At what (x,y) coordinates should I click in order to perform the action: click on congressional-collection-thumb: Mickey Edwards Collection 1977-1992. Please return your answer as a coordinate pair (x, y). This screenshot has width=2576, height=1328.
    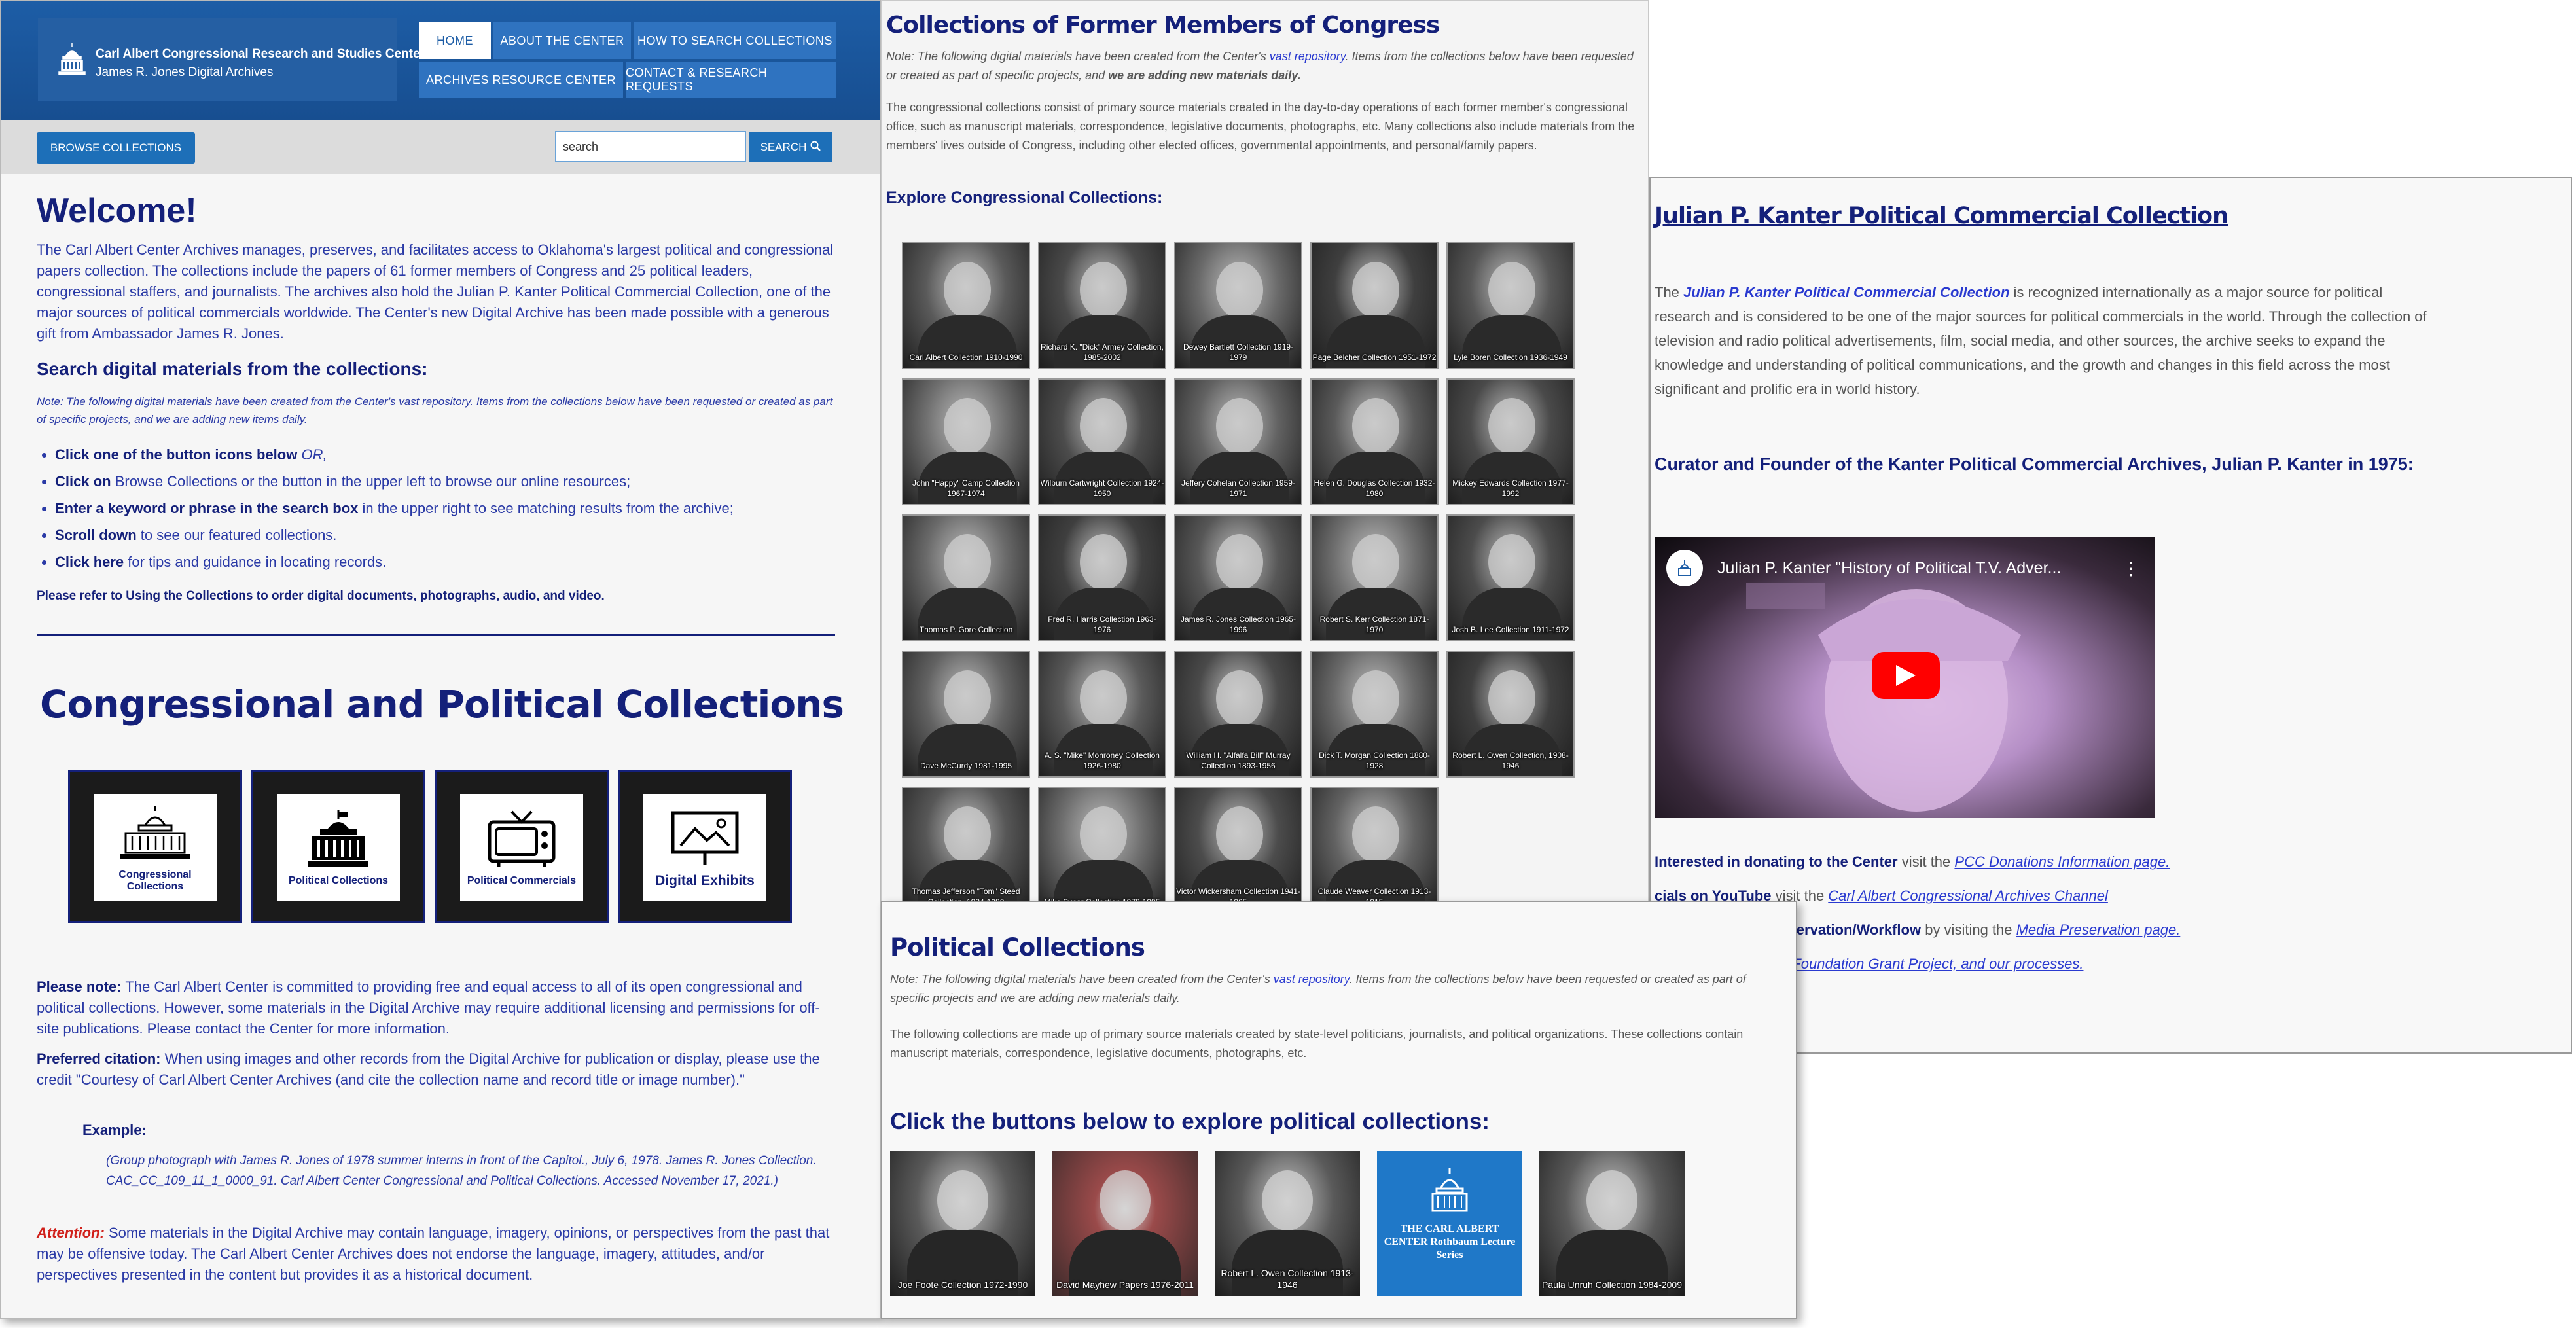
    Looking at the image, I should click on (1510, 441).